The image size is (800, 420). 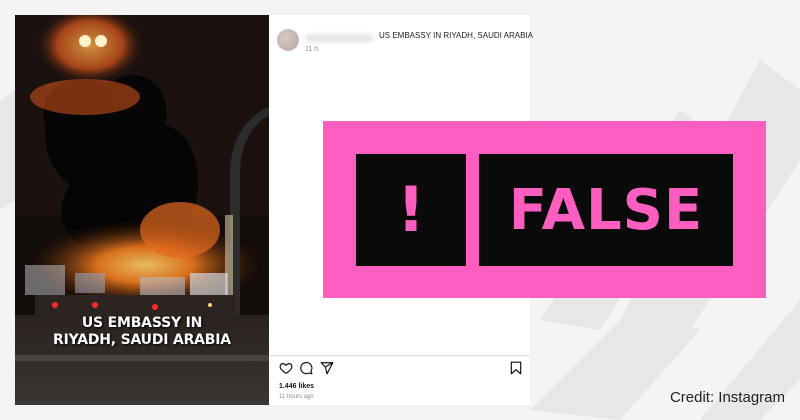 What do you see at coordinates (288, 40) in the screenshot?
I see `avatar` at bounding box center [288, 40].